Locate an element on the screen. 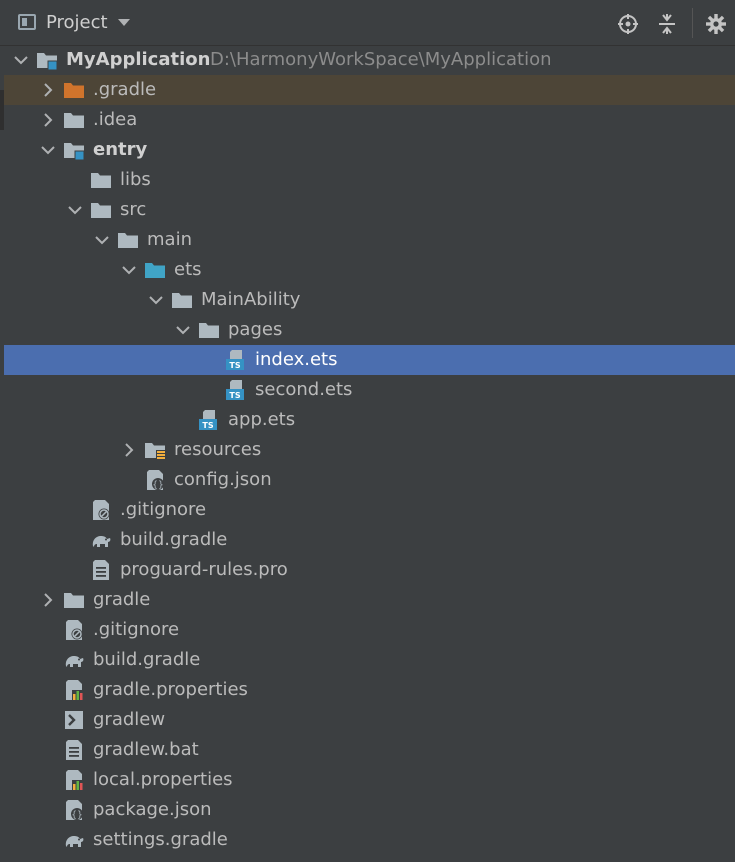 This screenshot has height=862, width=735. tree-item-label: pages is located at coordinates (255, 329).